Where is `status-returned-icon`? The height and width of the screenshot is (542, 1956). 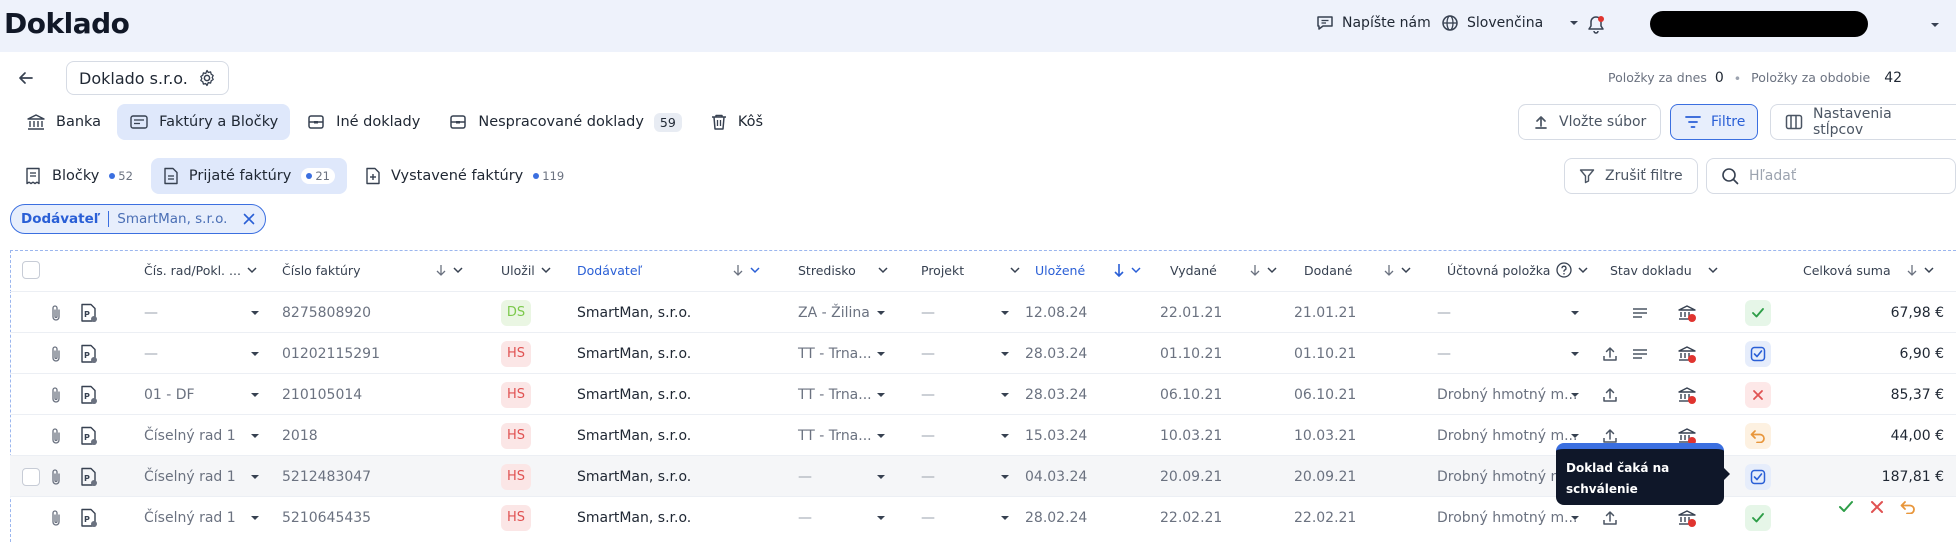
status-returned-icon is located at coordinates (1758, 435).